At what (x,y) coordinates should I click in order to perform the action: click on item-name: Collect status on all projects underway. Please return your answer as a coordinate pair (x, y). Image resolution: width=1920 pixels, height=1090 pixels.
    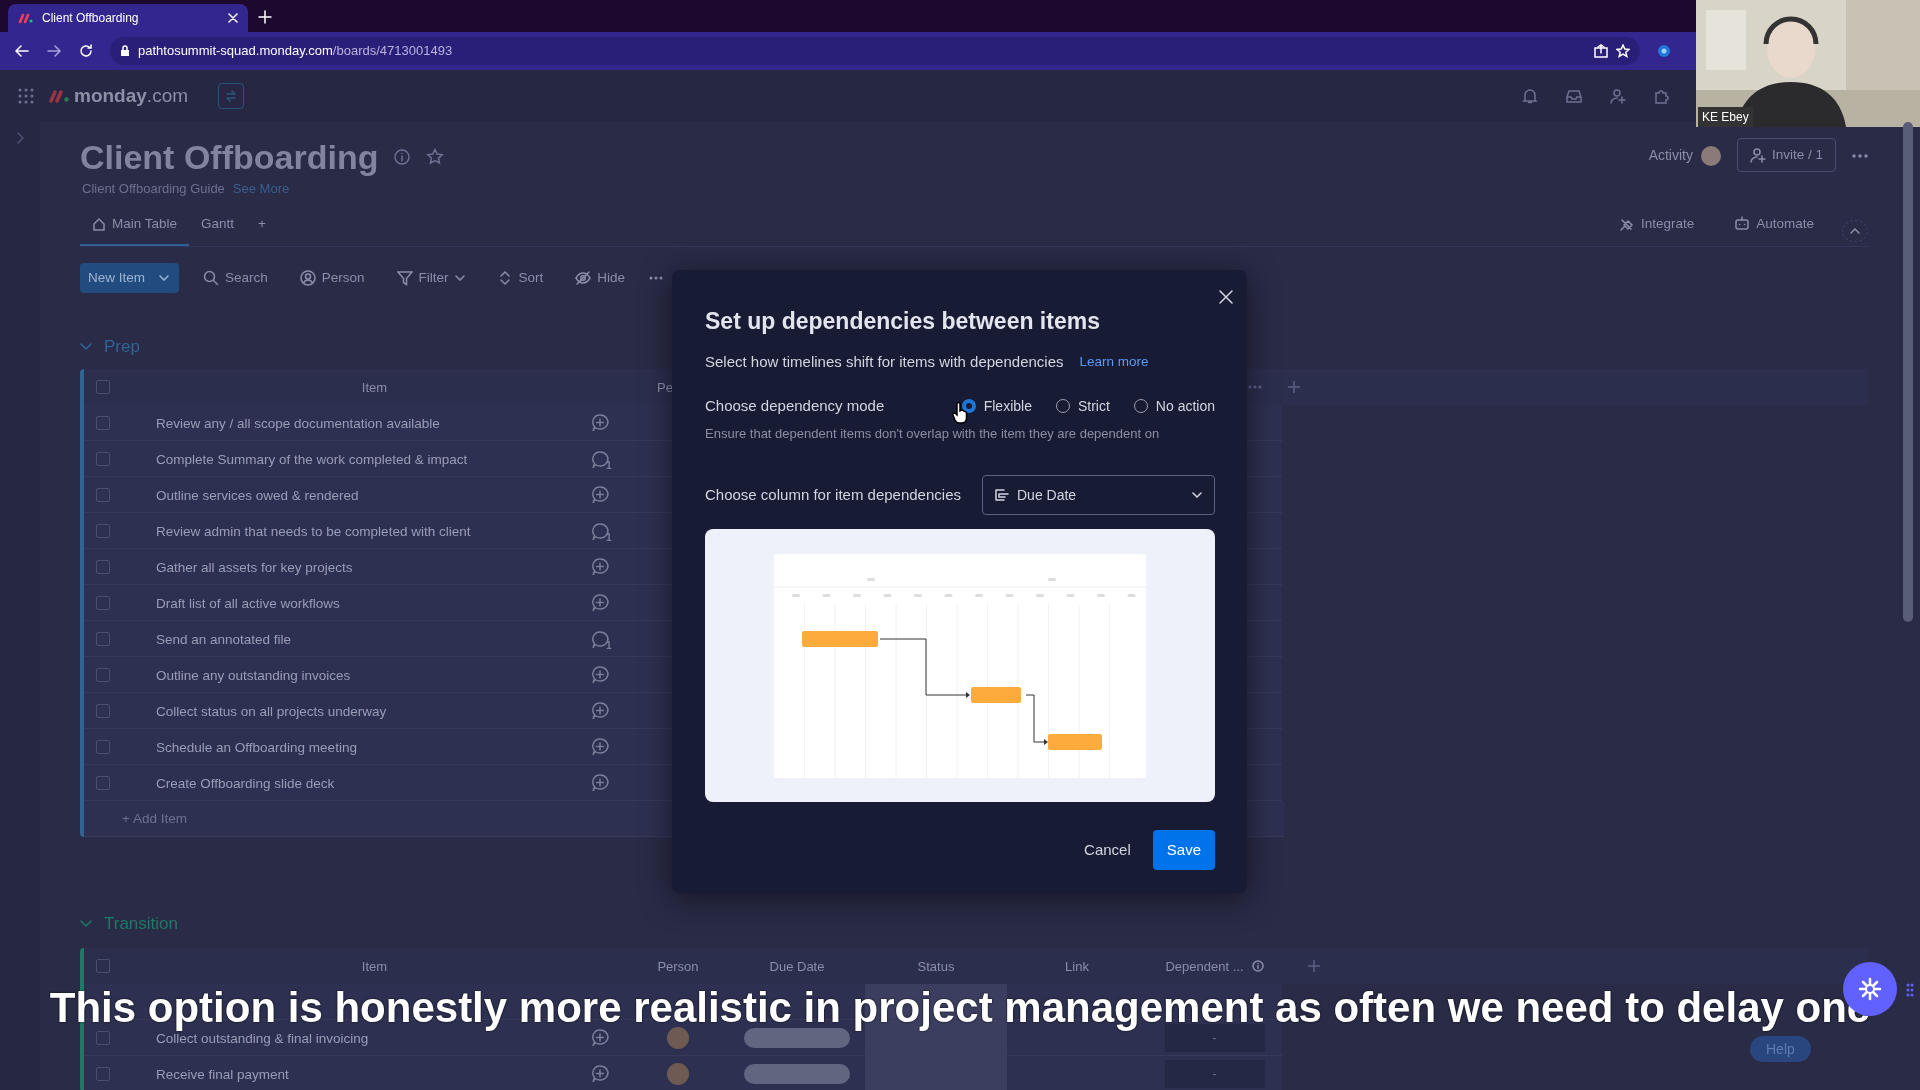
    Looking at the image, I should click on (271, 711).